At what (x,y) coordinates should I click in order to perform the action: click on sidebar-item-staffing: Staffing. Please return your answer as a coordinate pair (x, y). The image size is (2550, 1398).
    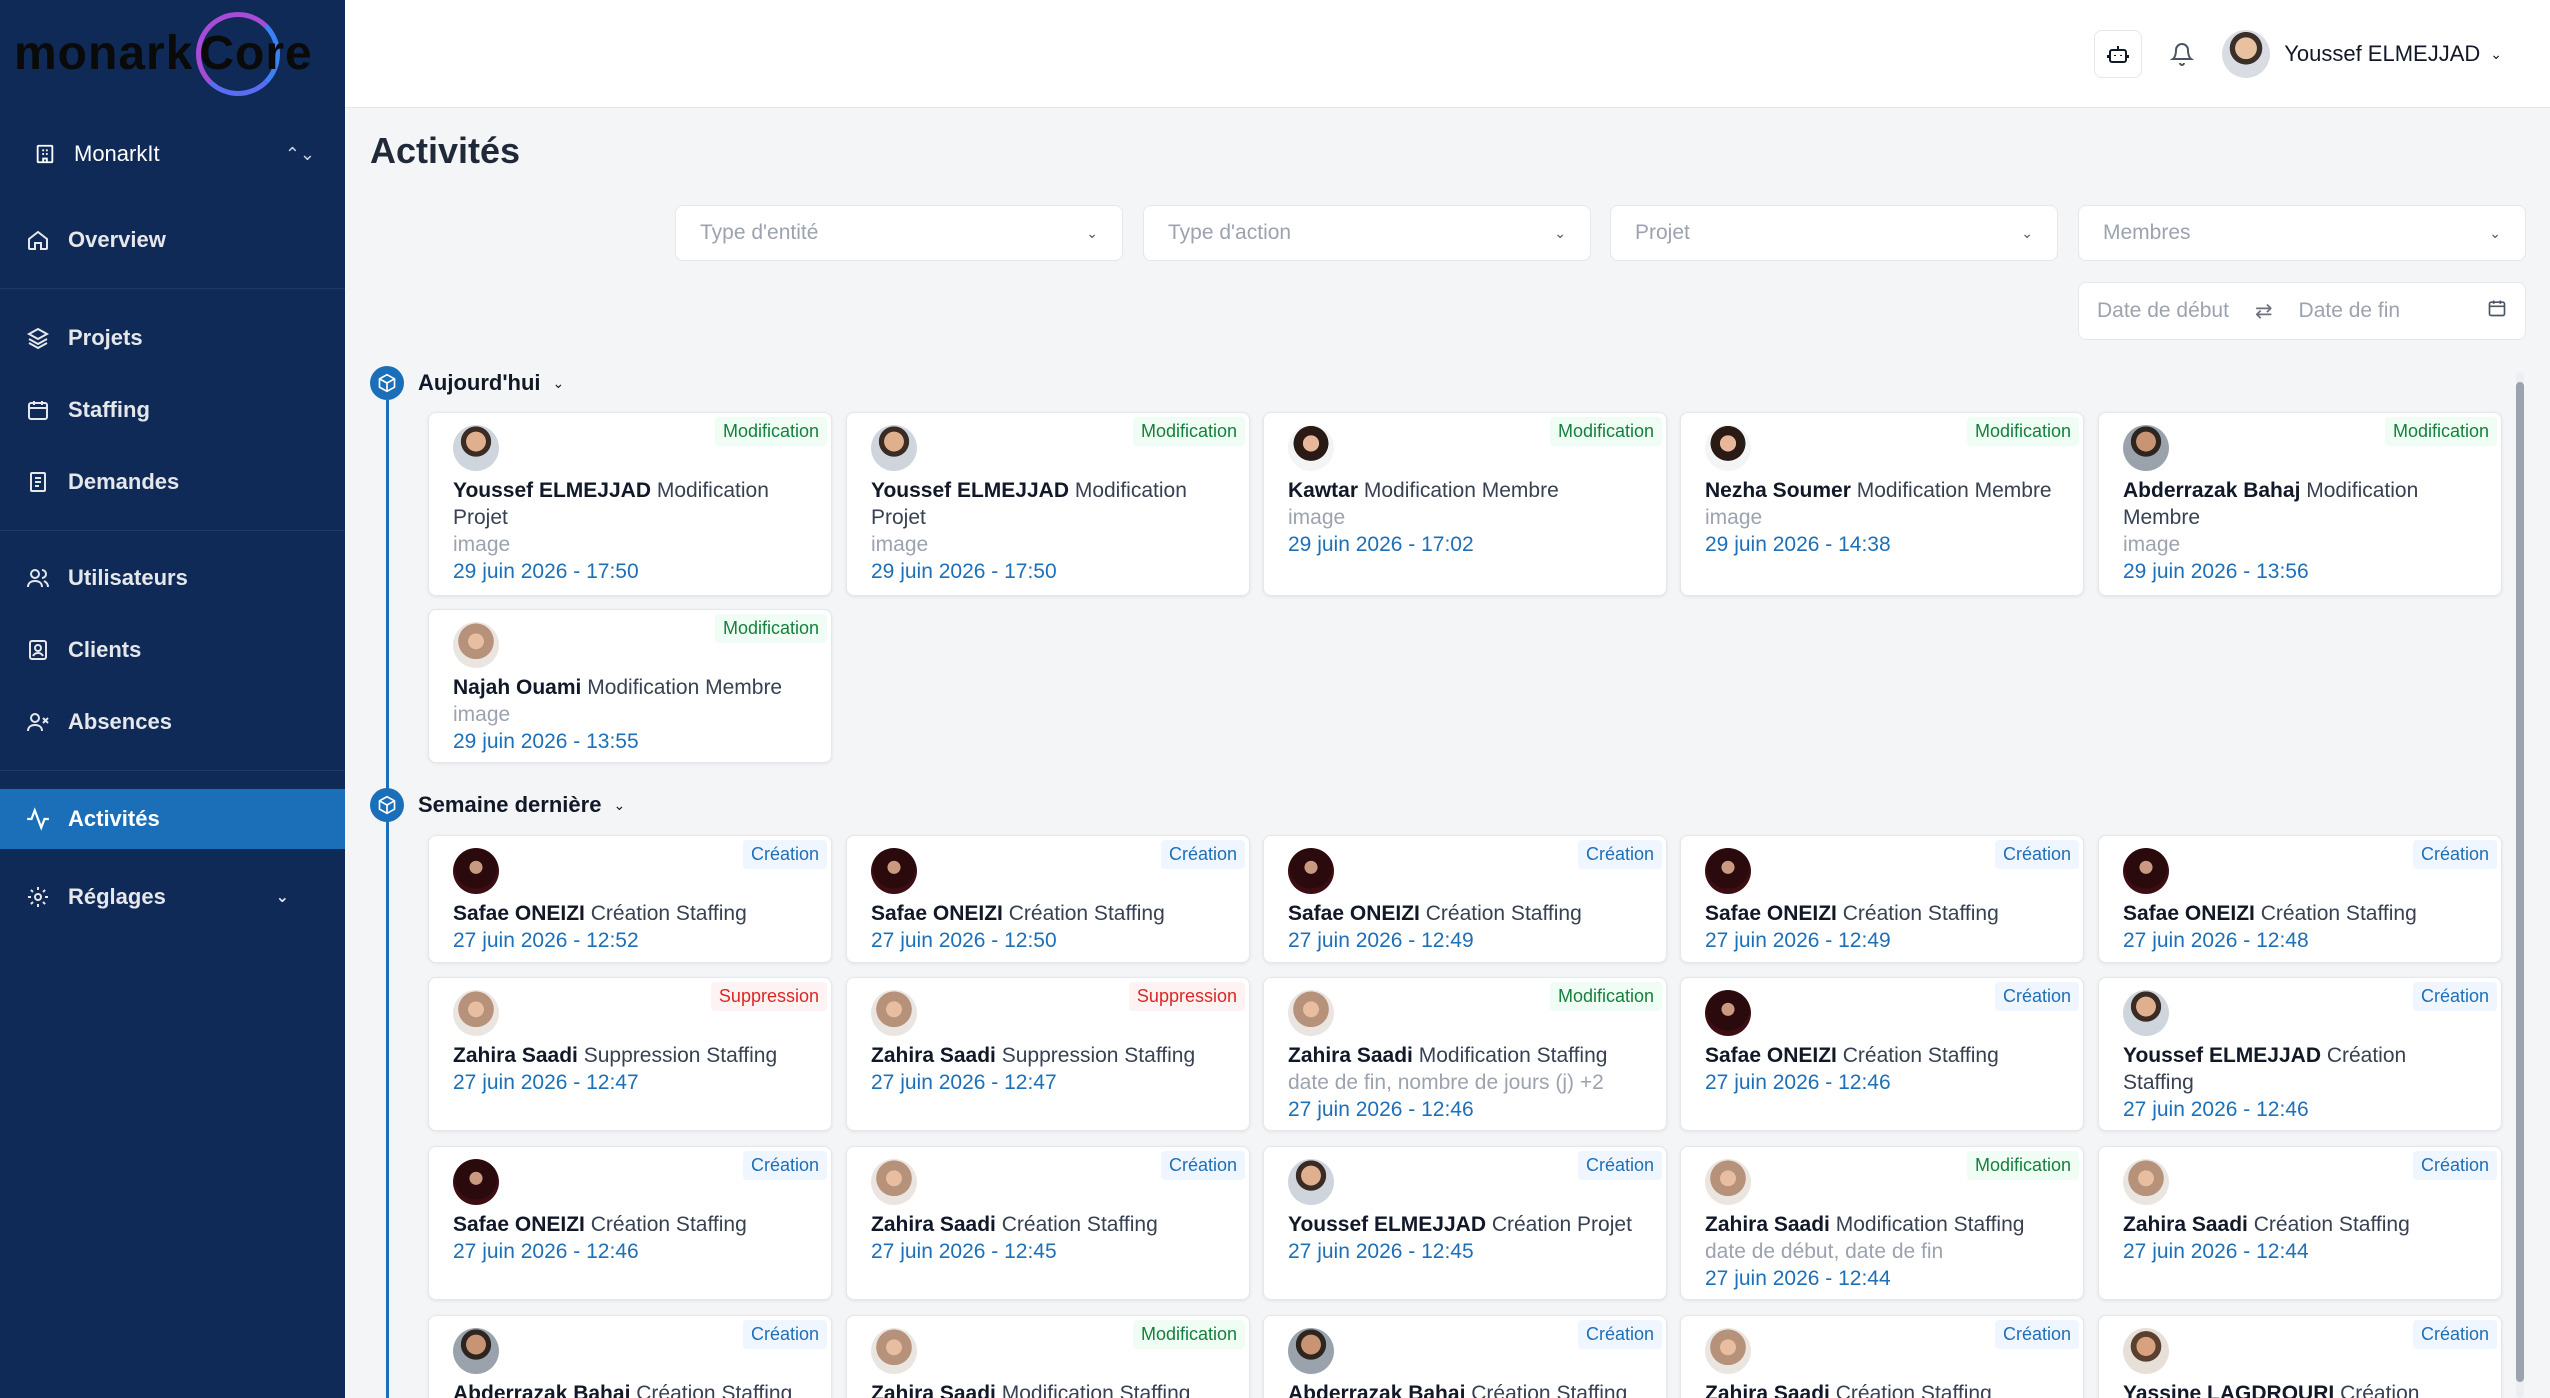
    Looking at the image, I should click on (172, 410).